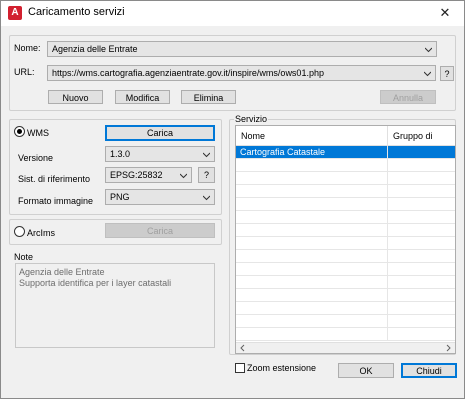  What do you see at coordinates (160, 230) in the screenshot?
I see `arcims-load-button: Carica` at bounding box center [160, 230].